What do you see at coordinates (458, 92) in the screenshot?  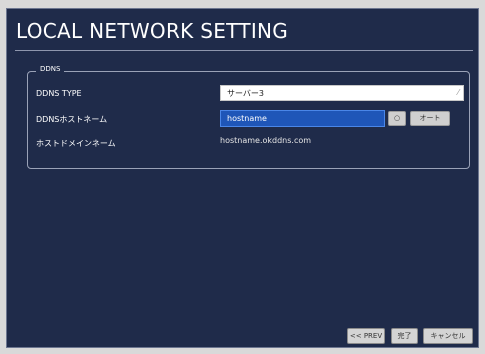 I see `dropdown-arrow-icon: ⁄` at bounding box center [458, 92].